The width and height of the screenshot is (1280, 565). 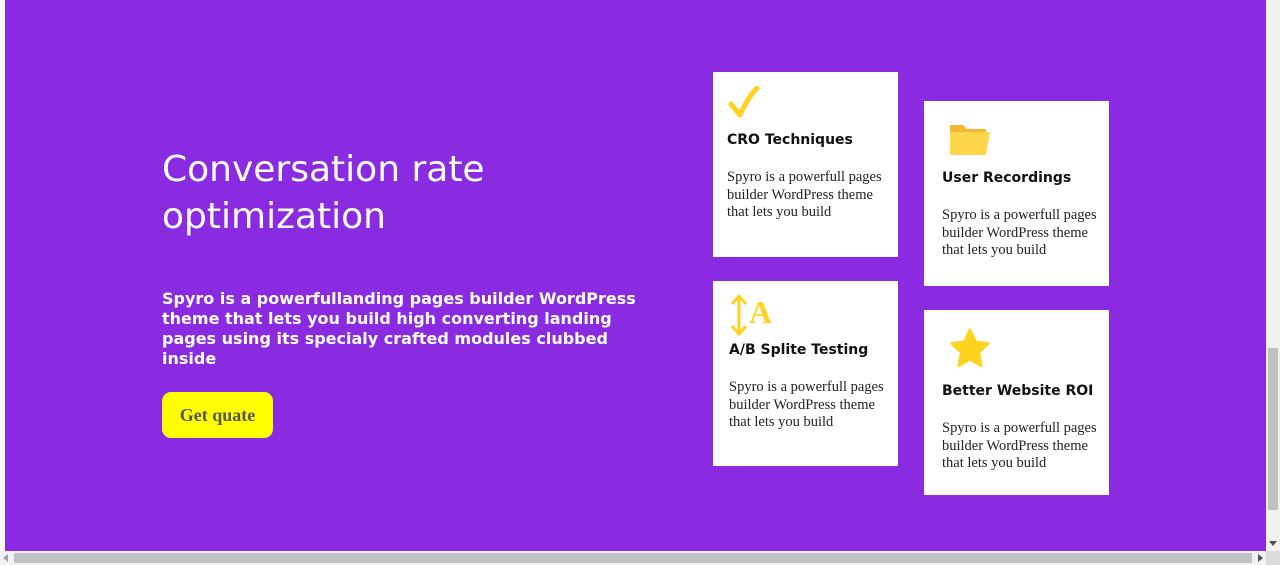 What do you see at coordinates (760, 312) in the screenshot?
I see `svg-text: A` at bounding box center [760, 312].